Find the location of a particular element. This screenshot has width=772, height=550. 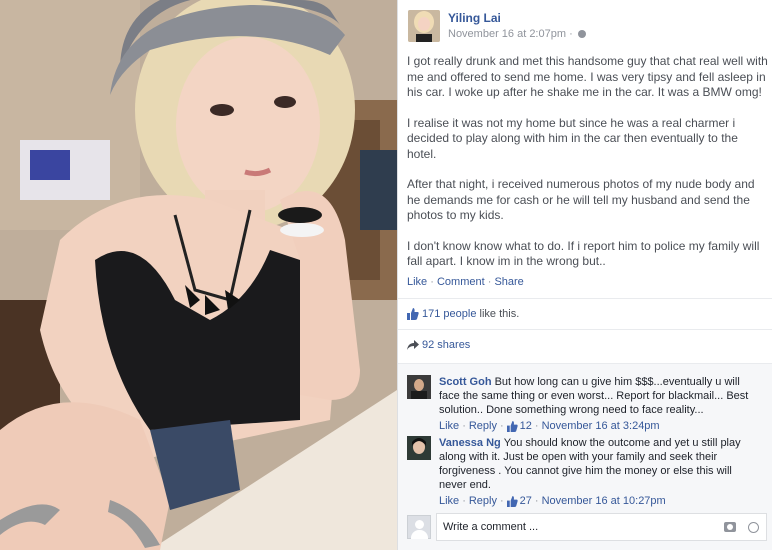

current-user-avatar is located at coordinates (419, 527).